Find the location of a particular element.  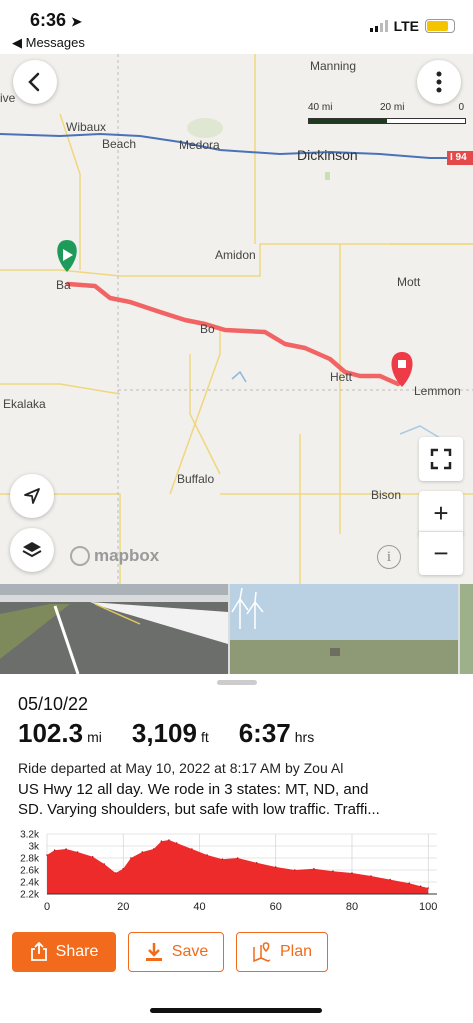

time-unit: hrs is located at coordinates (304, 737).